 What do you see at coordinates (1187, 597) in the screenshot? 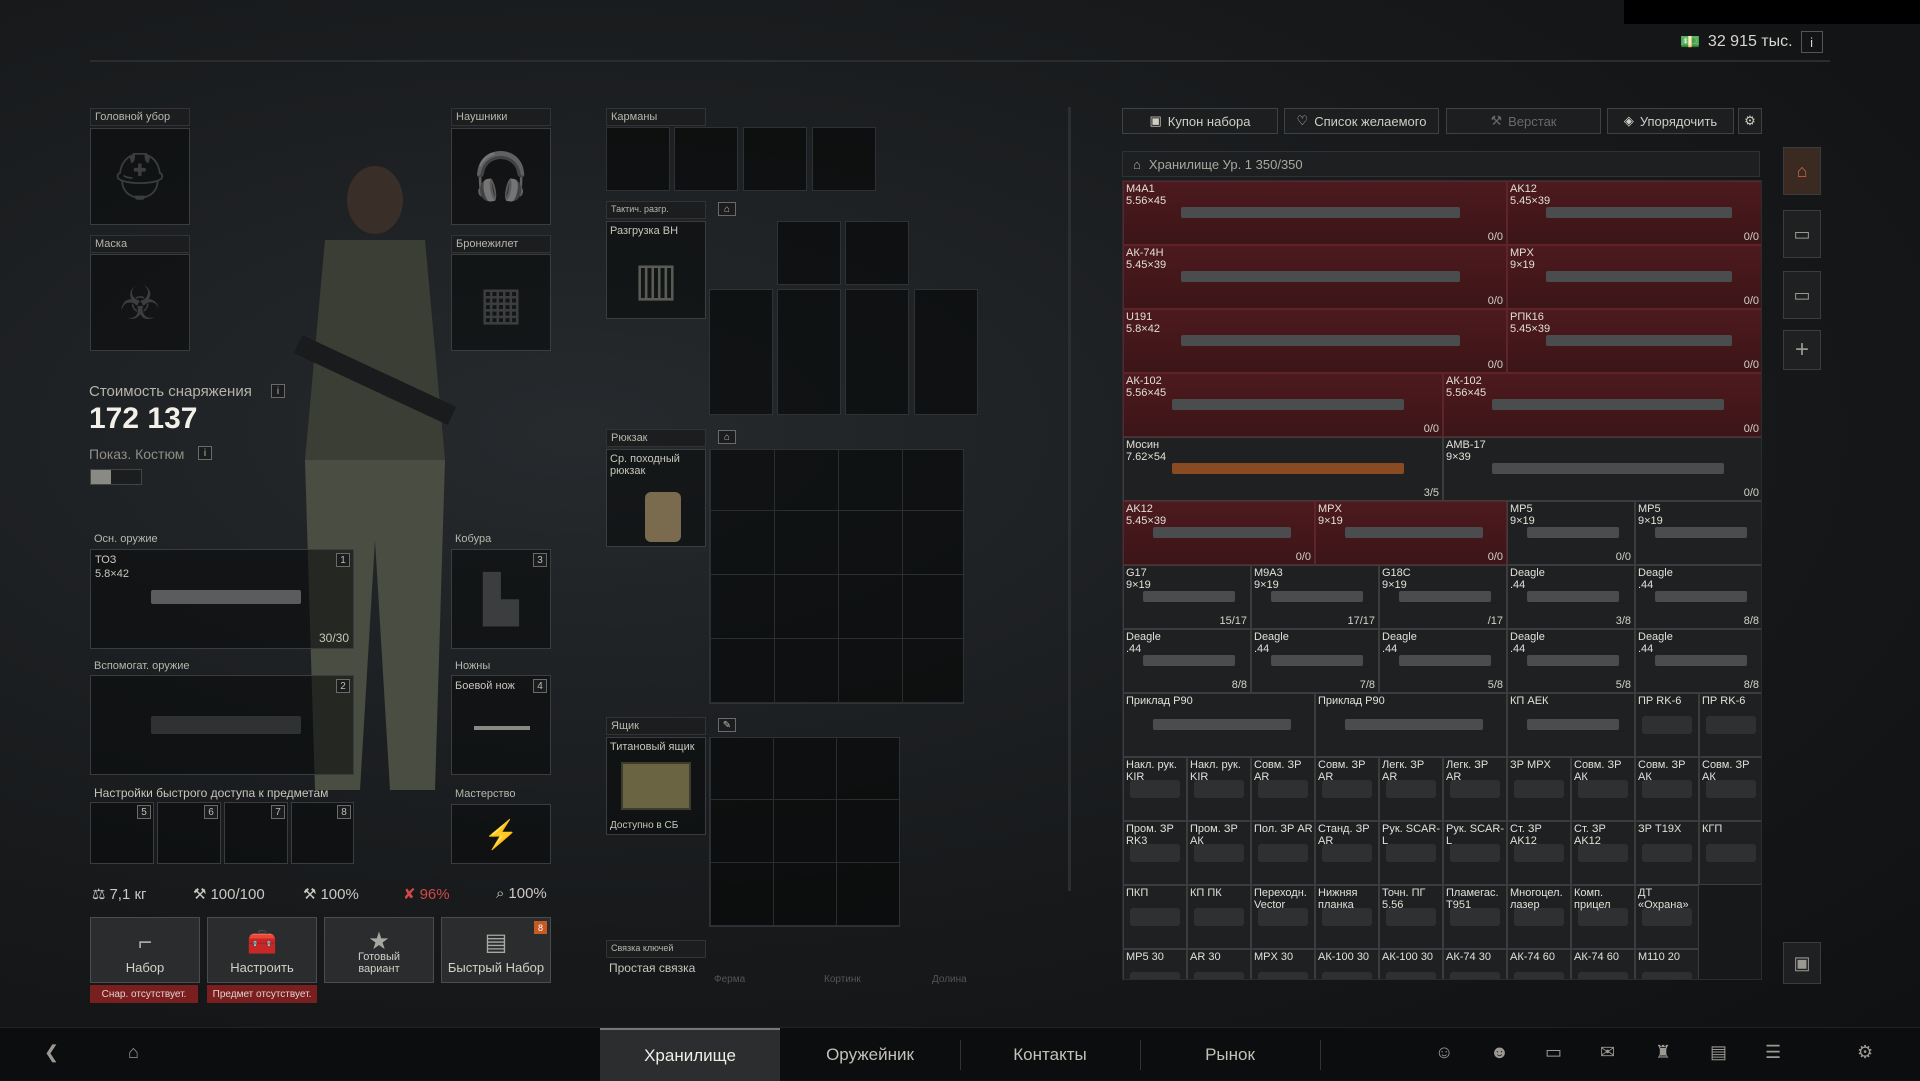
I see `stash-item: G17 9×19 15/17` at bounding box center [1187, 597].